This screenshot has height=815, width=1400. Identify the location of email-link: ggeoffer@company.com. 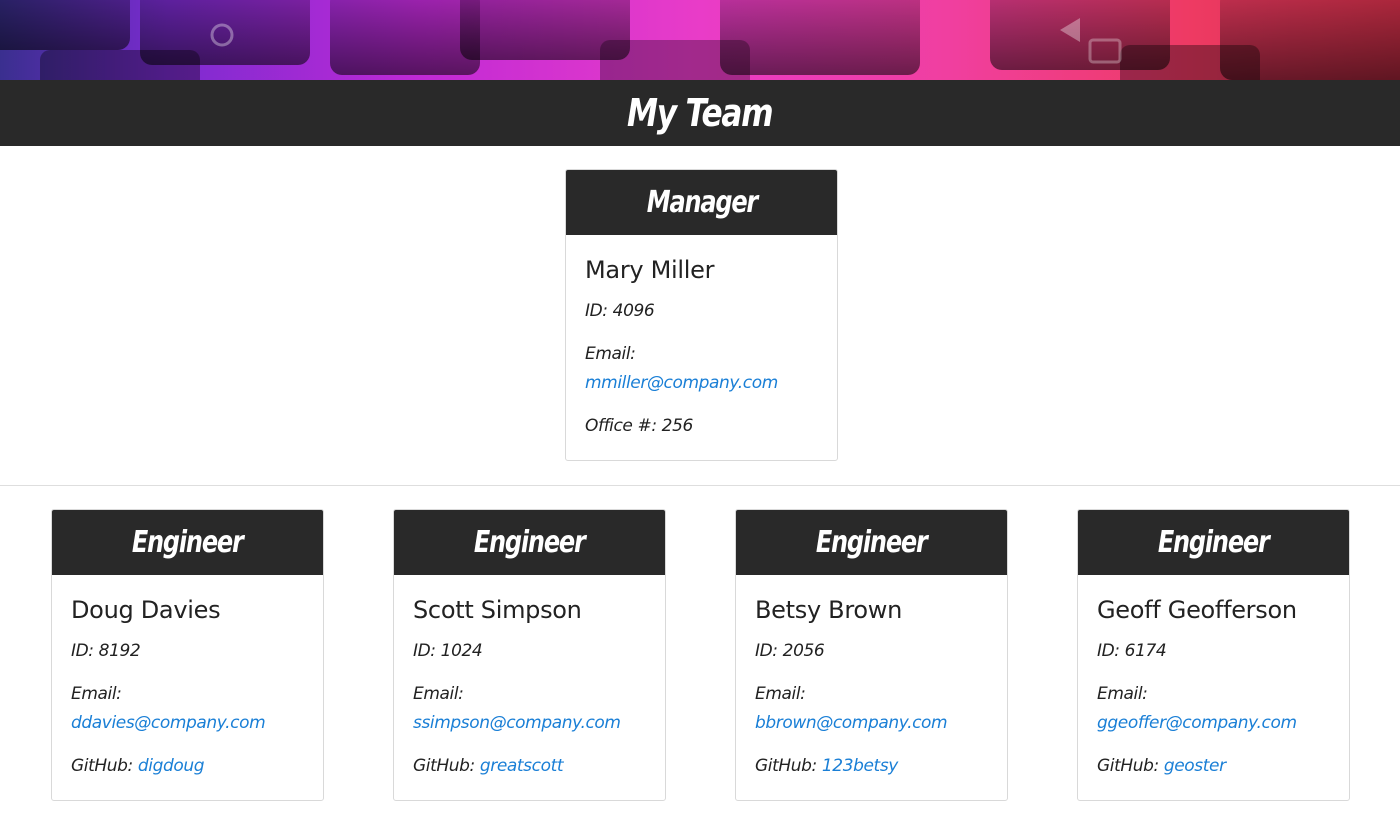
(1197, 723).